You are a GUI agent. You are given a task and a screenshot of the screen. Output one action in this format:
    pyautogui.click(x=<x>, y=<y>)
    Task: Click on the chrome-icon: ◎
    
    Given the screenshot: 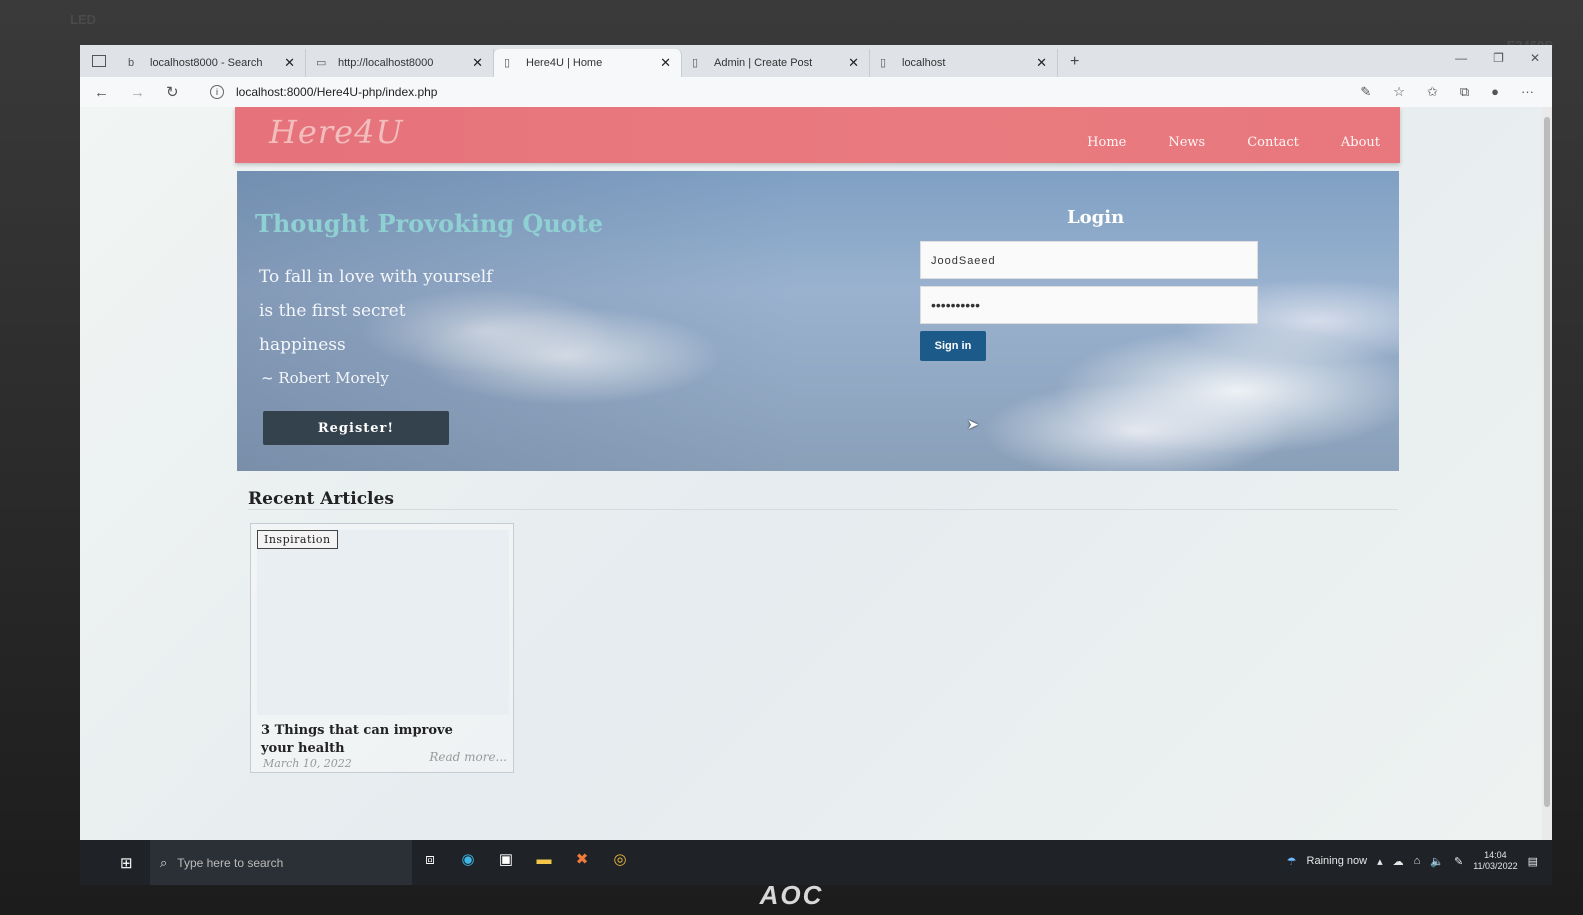 What is the action you would take?
    pyautogui.click(x=620, y=860)
    